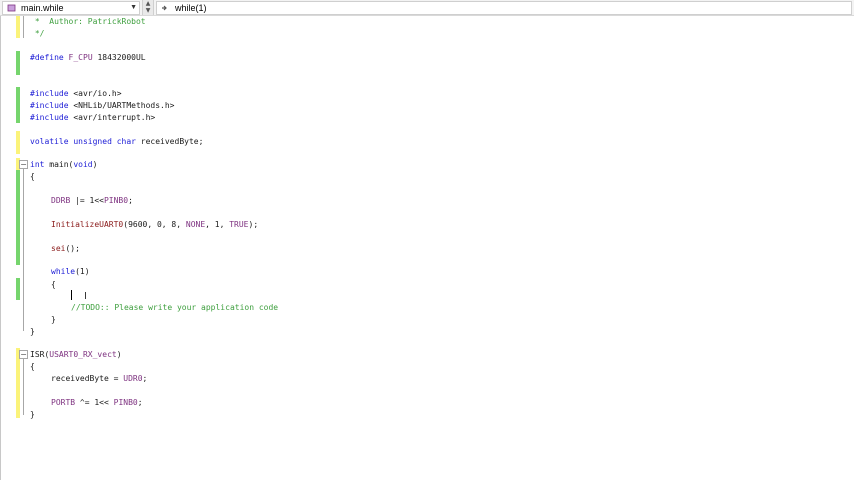  Describe the element at coordinates (83, 354) in the screenshot. I see `vector-macro: USART0_RX_vect` at that location.